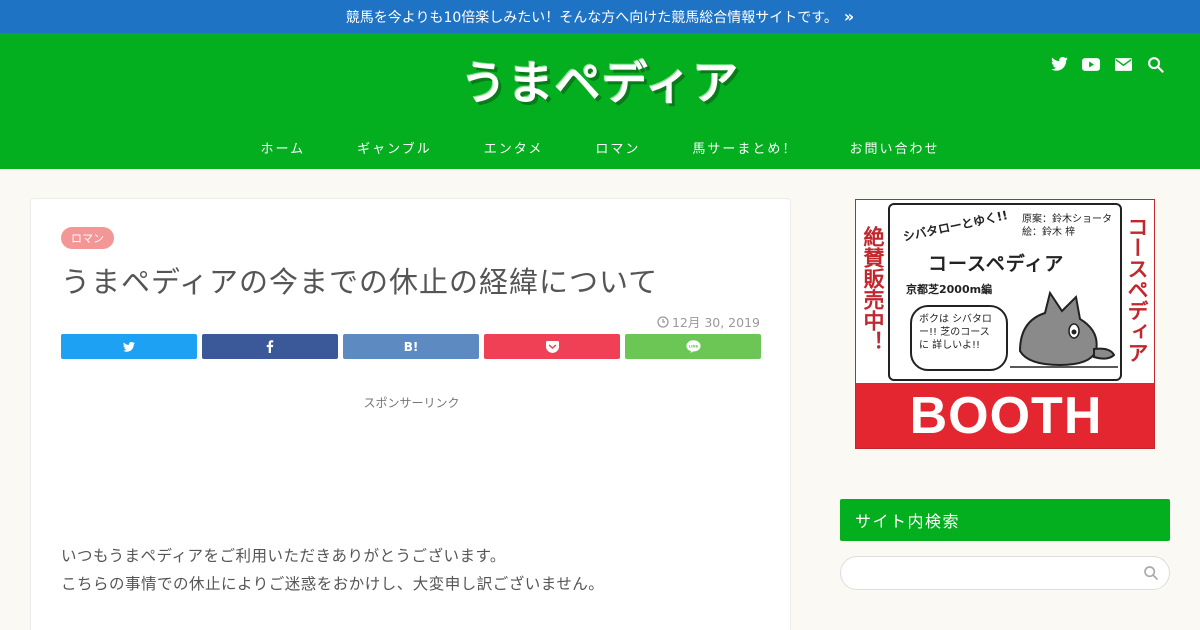  Describe the element at coordinates (1067, 219) in the screenshot. I see `comic-credit-line: 原案：鈴木ショータ` at that location.